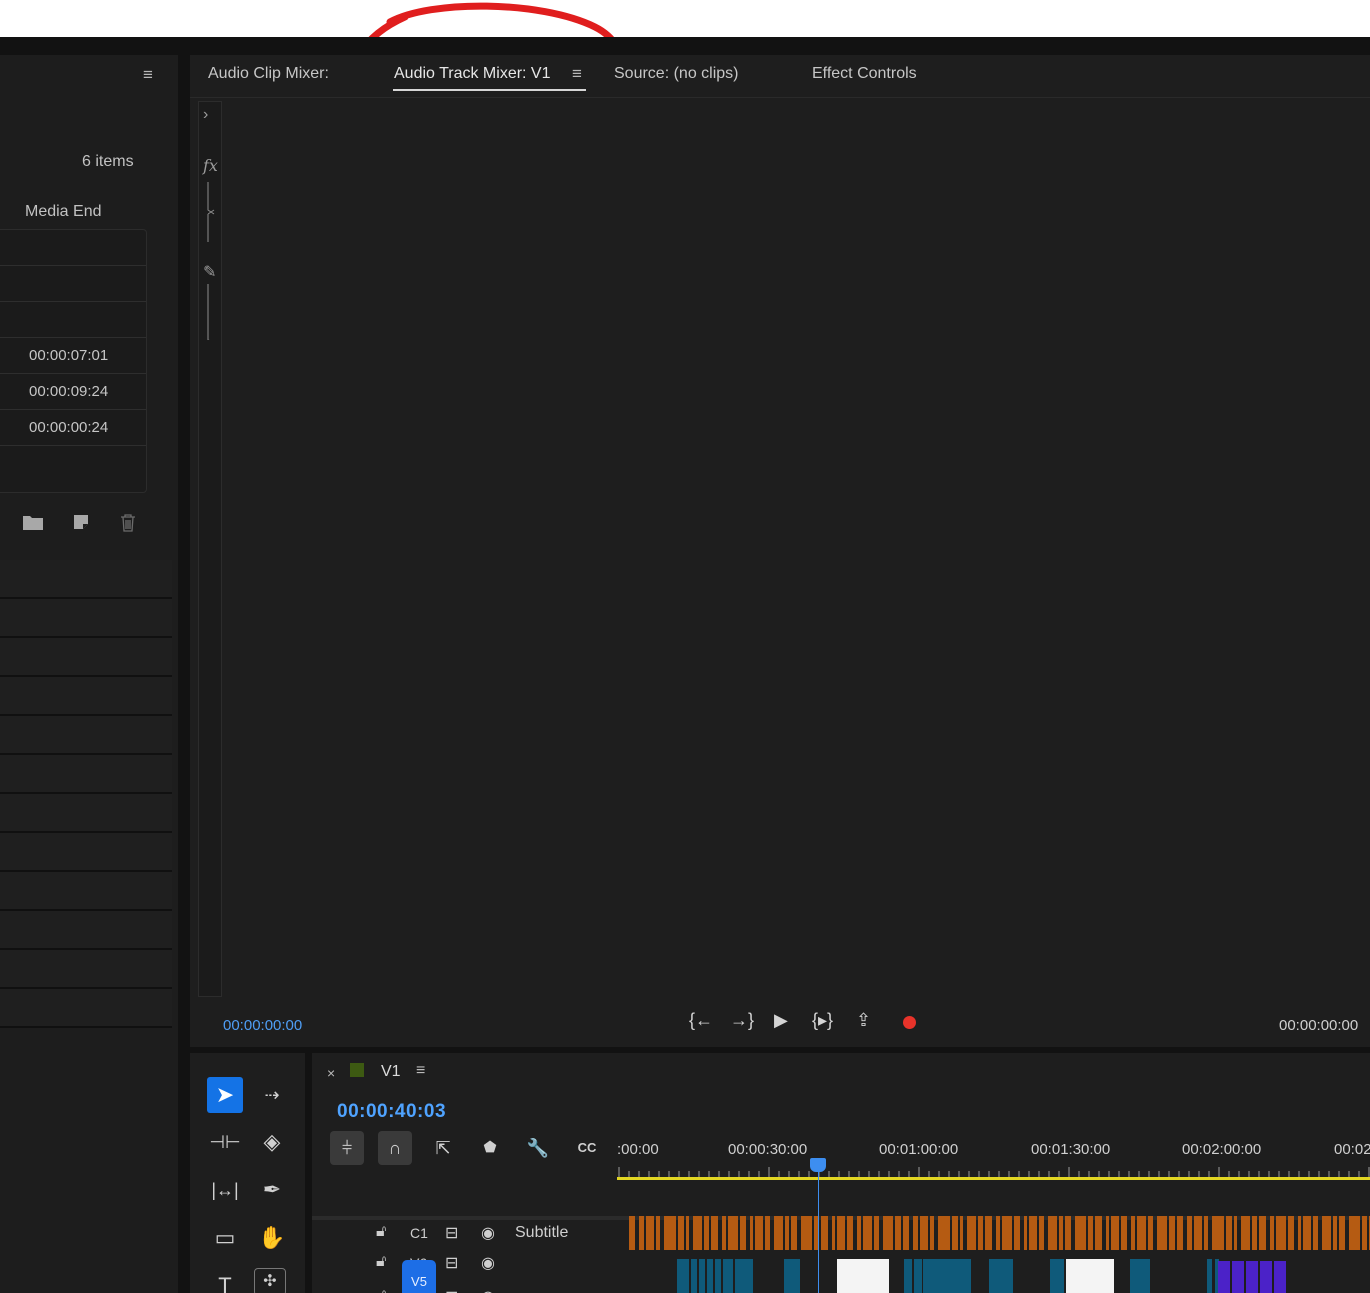 This screenshot has width=1370, height=1293. What do you see at coordinates (863, 1020) in the screenshot?
I see `export-frame-icon: ⇪` at bounding box center [863, 1020].